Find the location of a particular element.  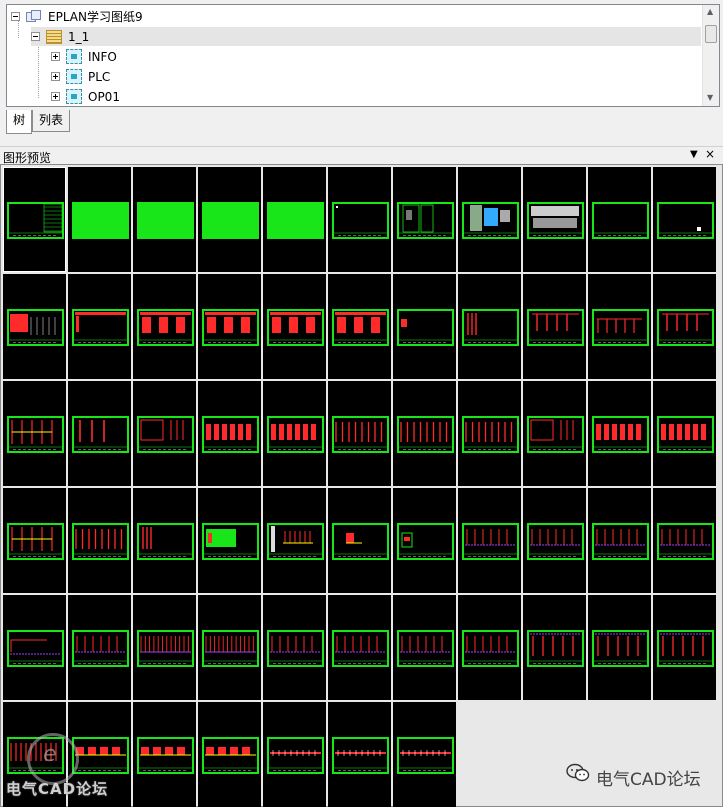

scrollbar-thumb is located at coordinates (711, 34).